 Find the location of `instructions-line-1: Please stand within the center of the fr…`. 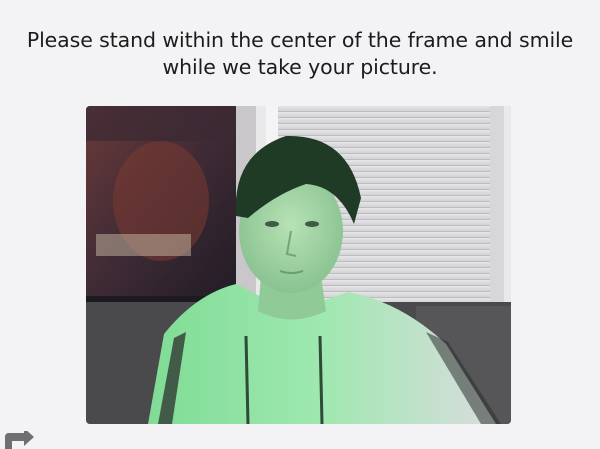

instructions-line-1: Please stand within the center of the fr… is located at coordinates (300, 40).